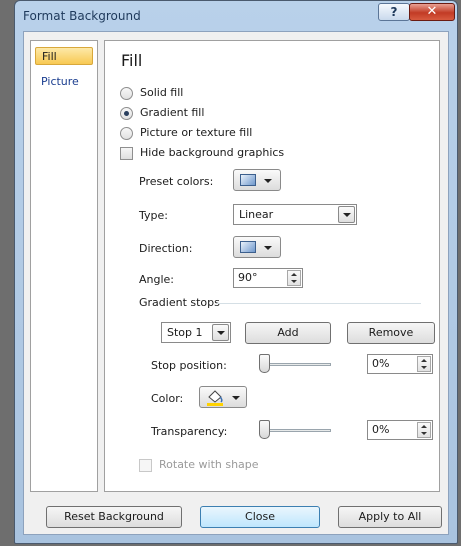  I want to click on type-select: Linear, so click(295, 214).